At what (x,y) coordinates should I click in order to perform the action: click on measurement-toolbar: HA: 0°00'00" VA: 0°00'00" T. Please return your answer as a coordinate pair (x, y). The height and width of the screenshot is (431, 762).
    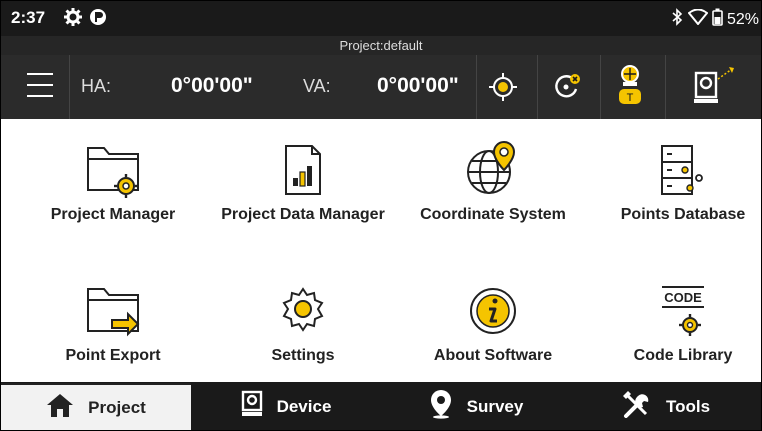
    Looking at the image, I should click on (381, 87).